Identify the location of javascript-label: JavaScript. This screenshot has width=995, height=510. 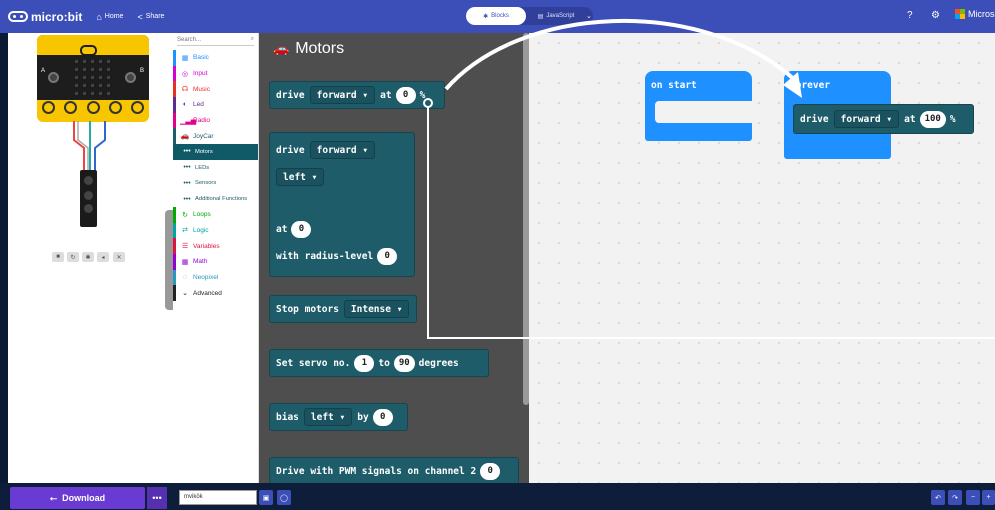
(560, 16).